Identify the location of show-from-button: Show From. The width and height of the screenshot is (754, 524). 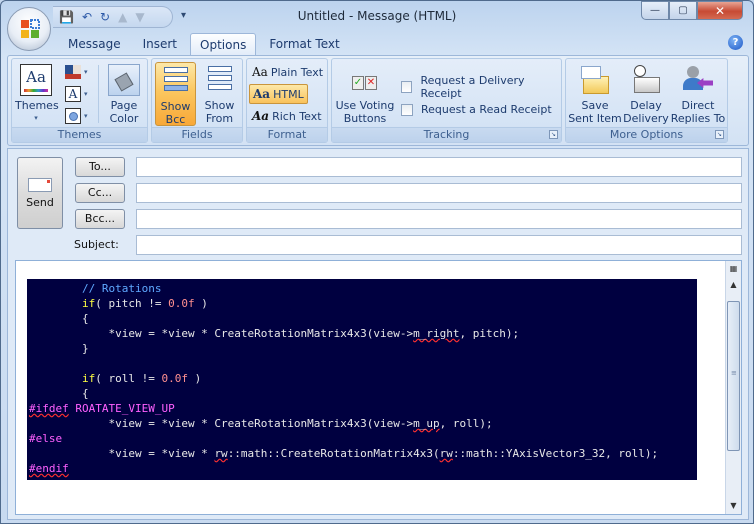
(219, 94).